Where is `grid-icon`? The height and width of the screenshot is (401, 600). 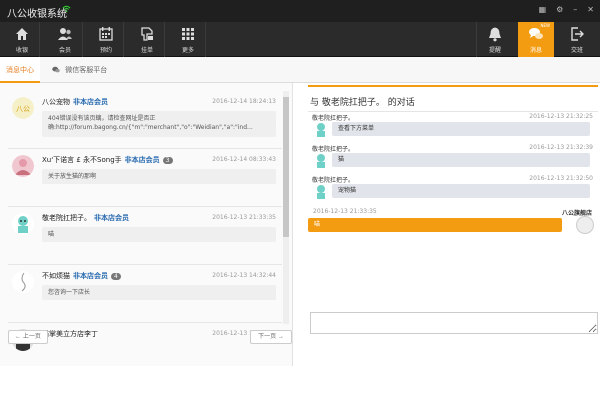 grid-icon is located at coordinates (188, 34).